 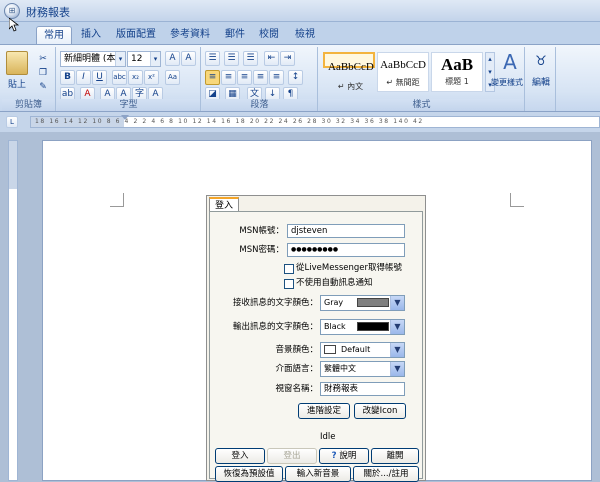 I want to click on help-button: ? 說明, so click(x=344, y=456).